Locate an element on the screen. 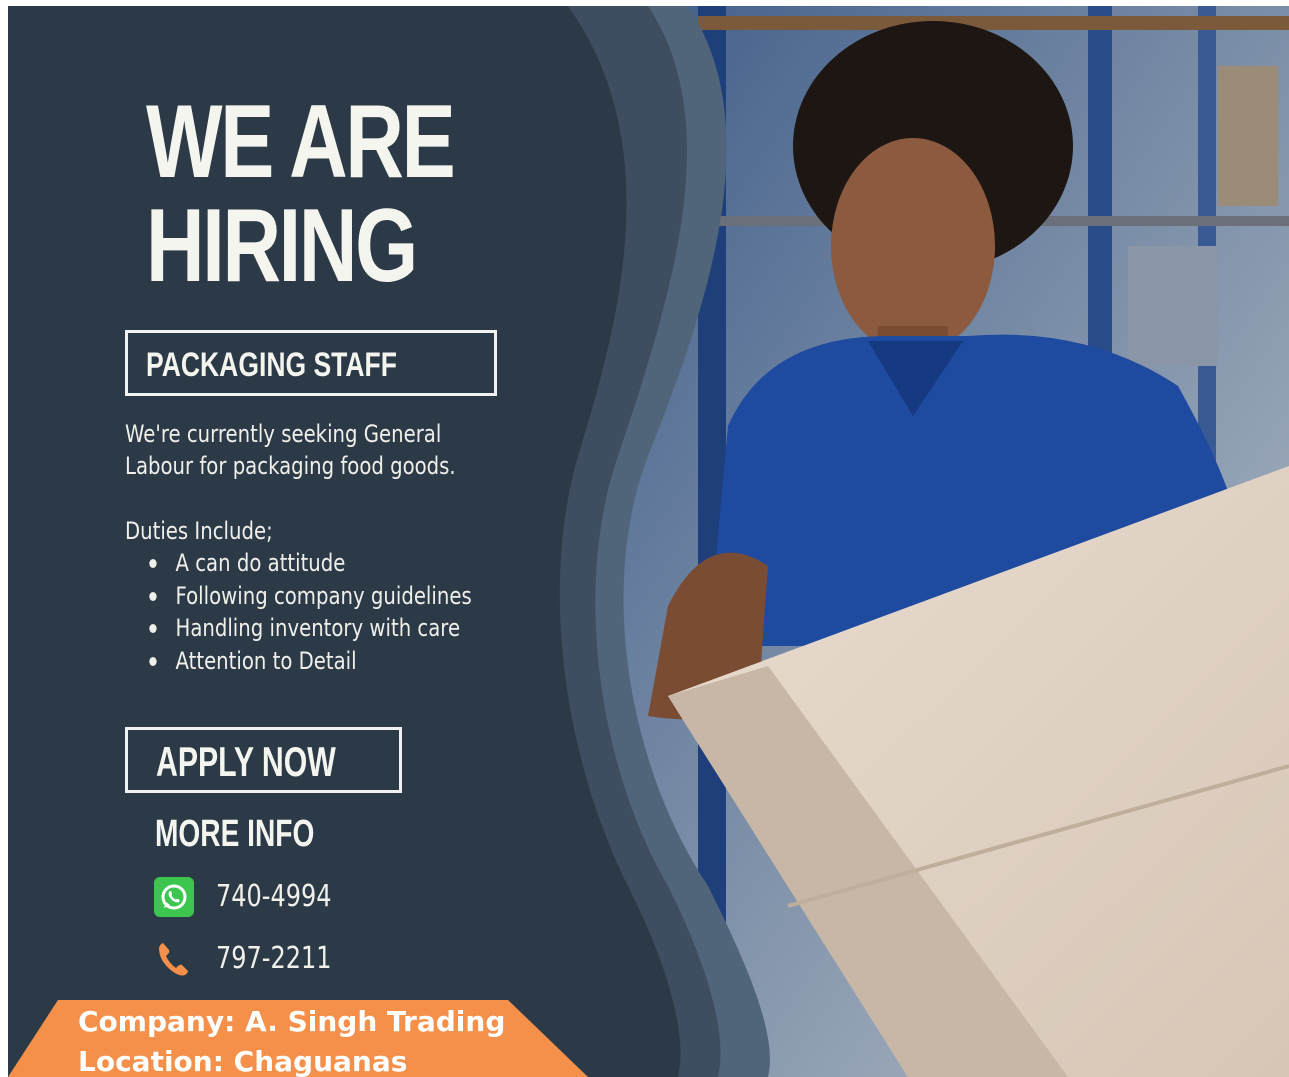 This screenshot has height=1077, width=1289. duty-item: Attention to Detail is located at coordinates (309, 661).